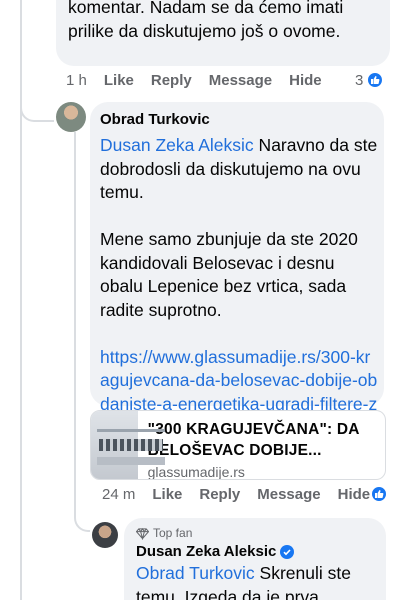  I want to click on reaction-count-number: 3, so click(359, 80).